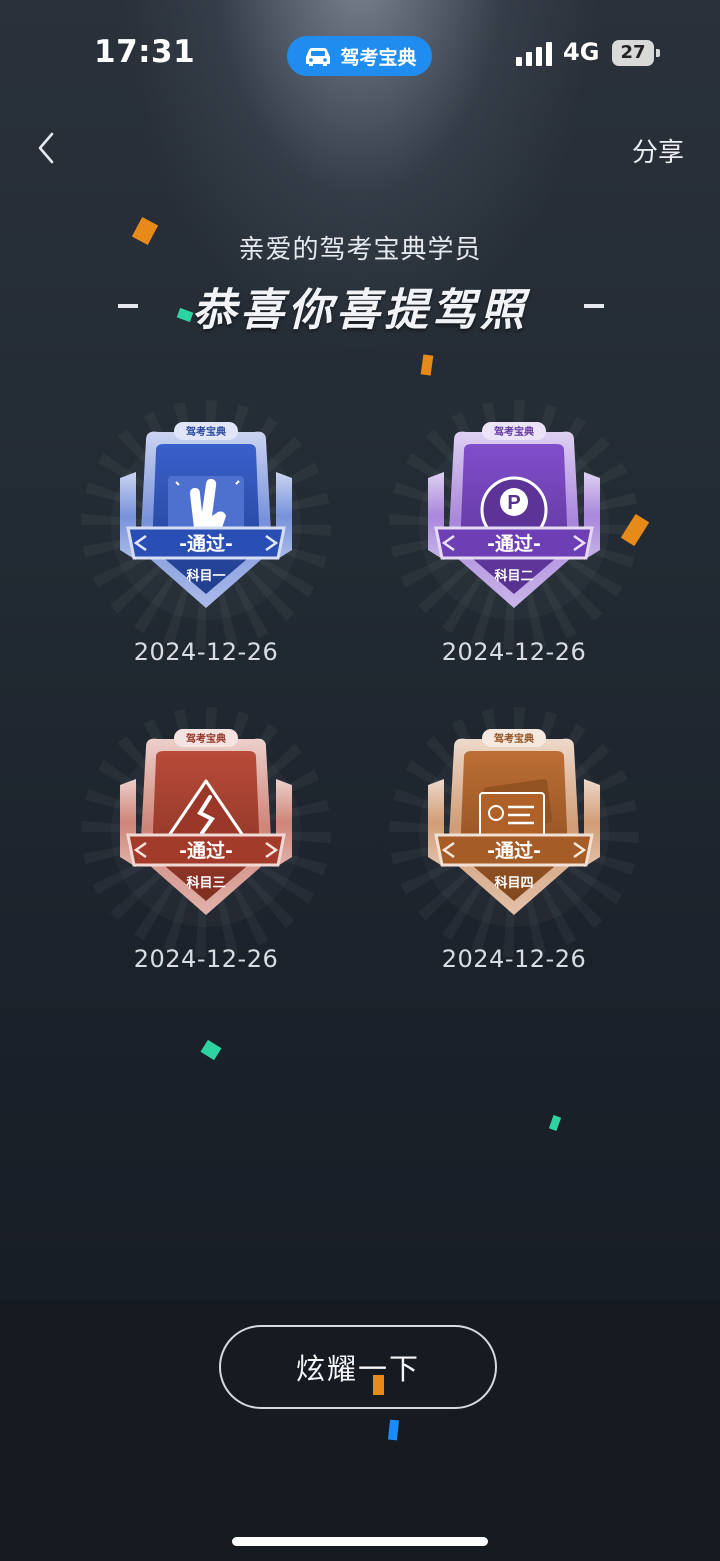 The height and width of the screenshot is (1561, 720). I want to click on status-bar: 17:31 驾考宝典 4G 27, so click(360, 55).